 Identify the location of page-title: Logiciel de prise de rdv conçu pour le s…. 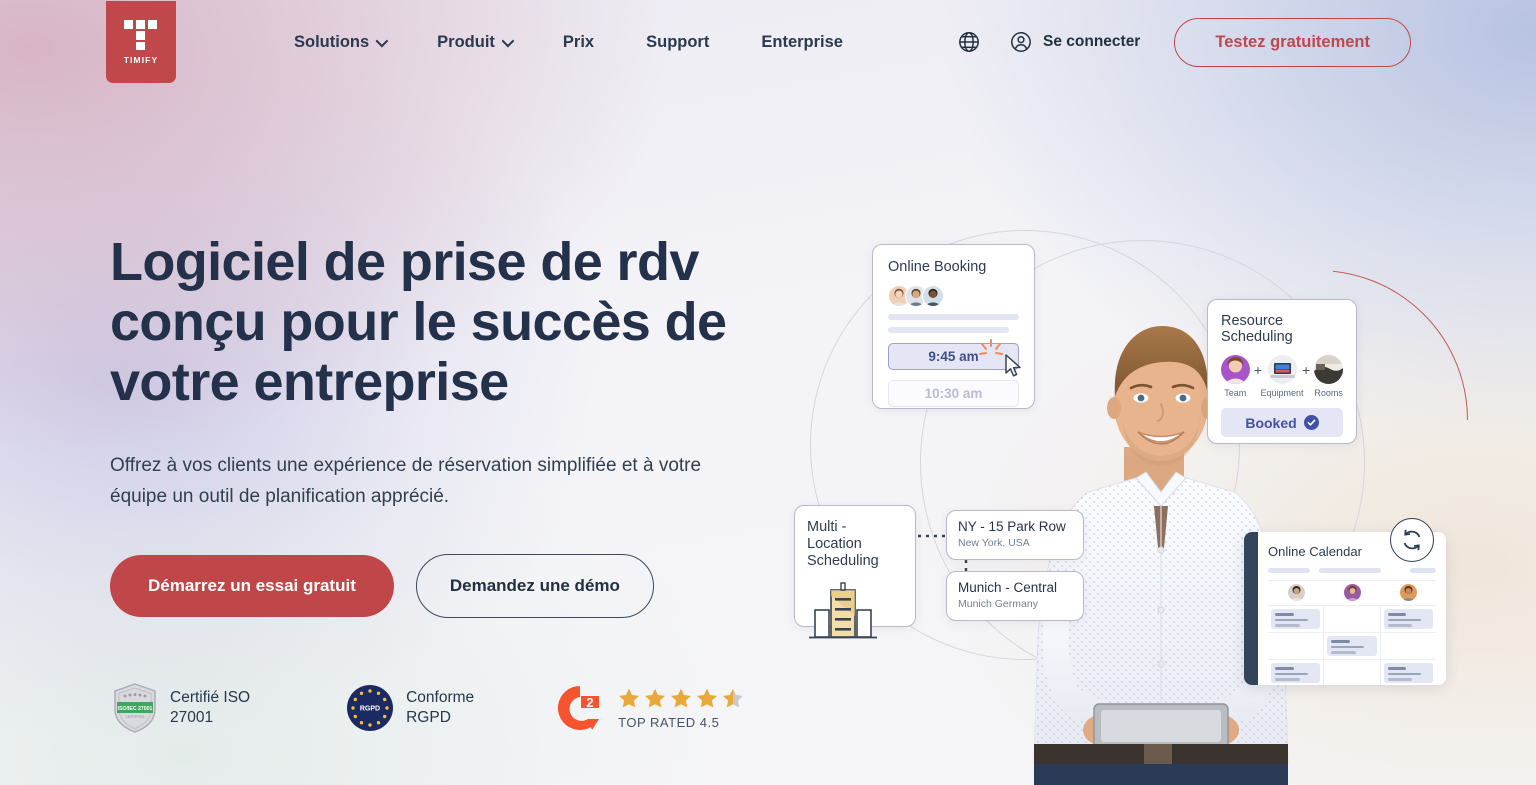
(418, 322).